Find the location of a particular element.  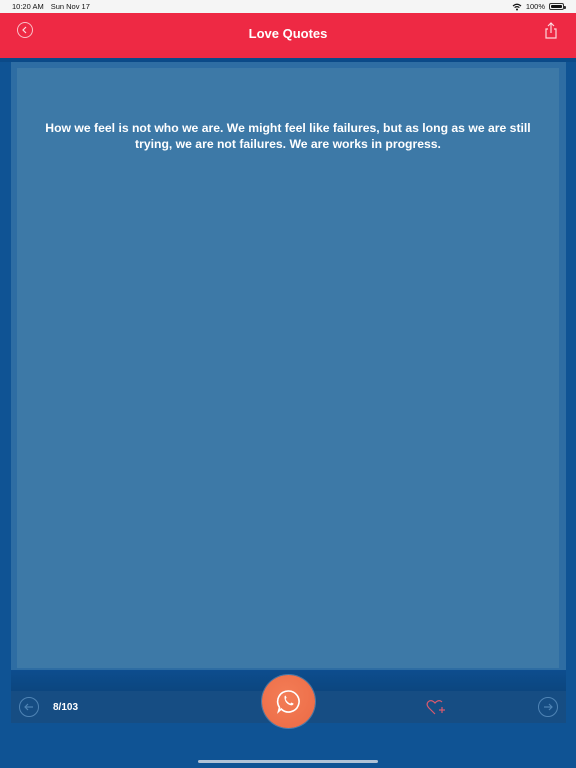

share-icon is located at coordinates (551, 30).